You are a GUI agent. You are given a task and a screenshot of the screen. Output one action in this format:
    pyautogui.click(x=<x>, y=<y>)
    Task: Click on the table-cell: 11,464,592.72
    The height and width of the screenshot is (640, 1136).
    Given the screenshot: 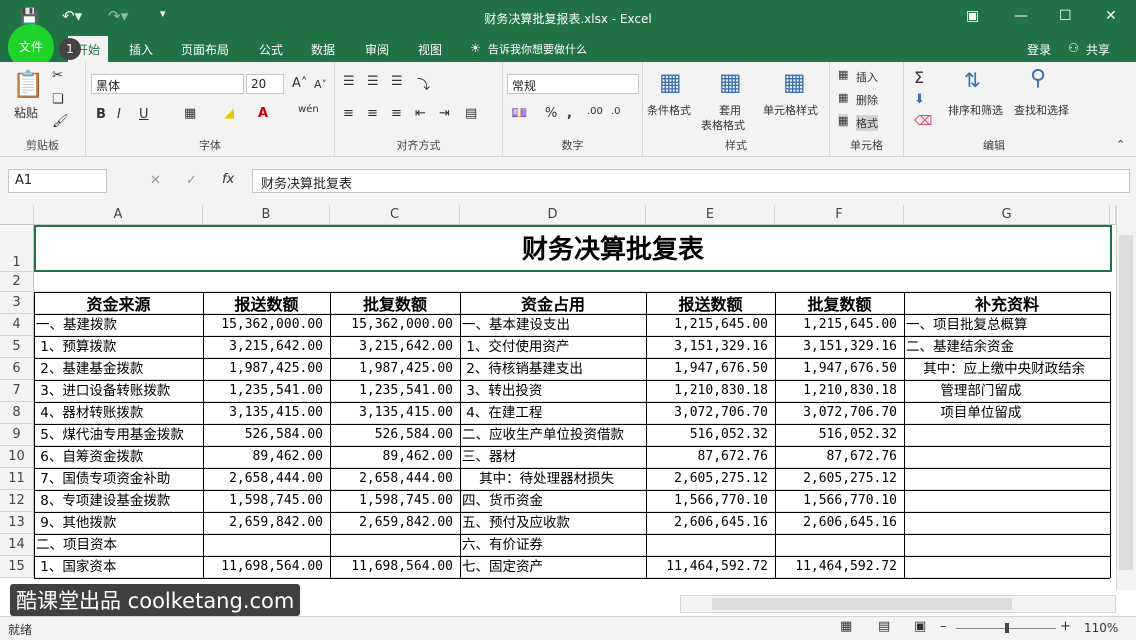 What is the action you would take?
    pyautogui.click(x=840, y=567)
    